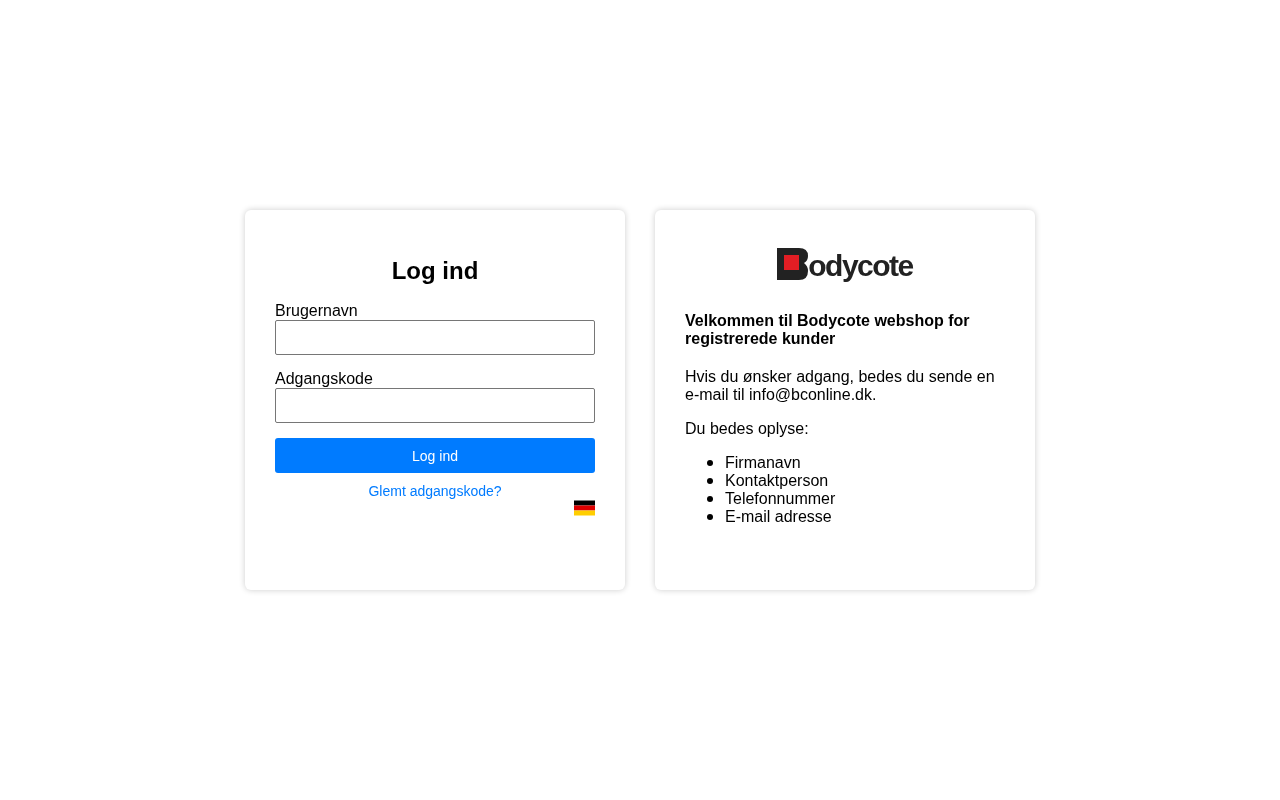 The image size is (1280, 800). Describe the element at coordinates (316, 311) in the screenshot. I see `field-label: Brugernavn` at that location.